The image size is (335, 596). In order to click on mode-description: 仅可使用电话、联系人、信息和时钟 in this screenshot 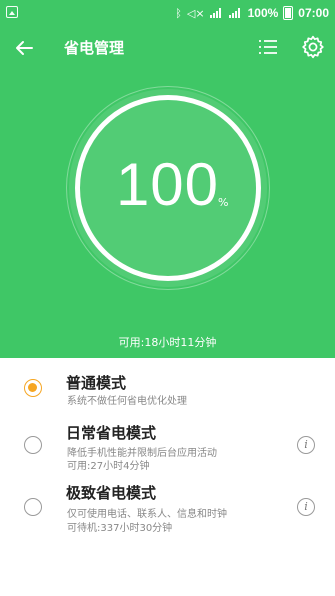, I will do `click(147, 514)`.